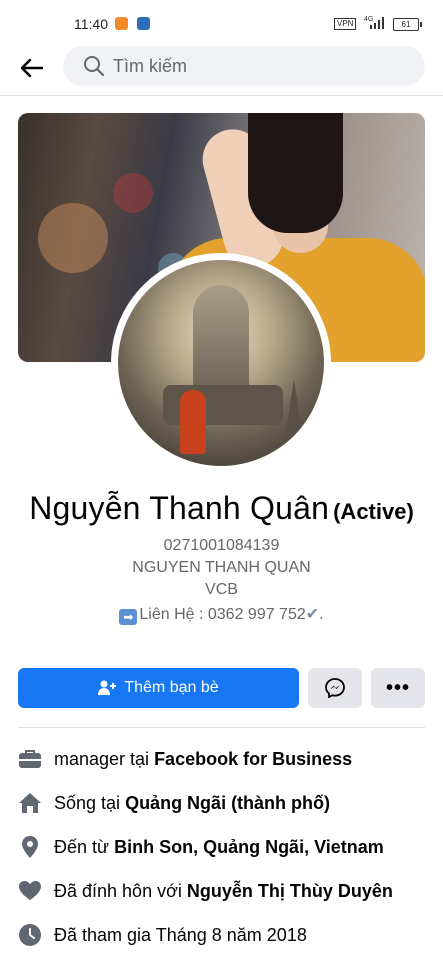  I want to click on back-arrow-icon, so click(32, 68).